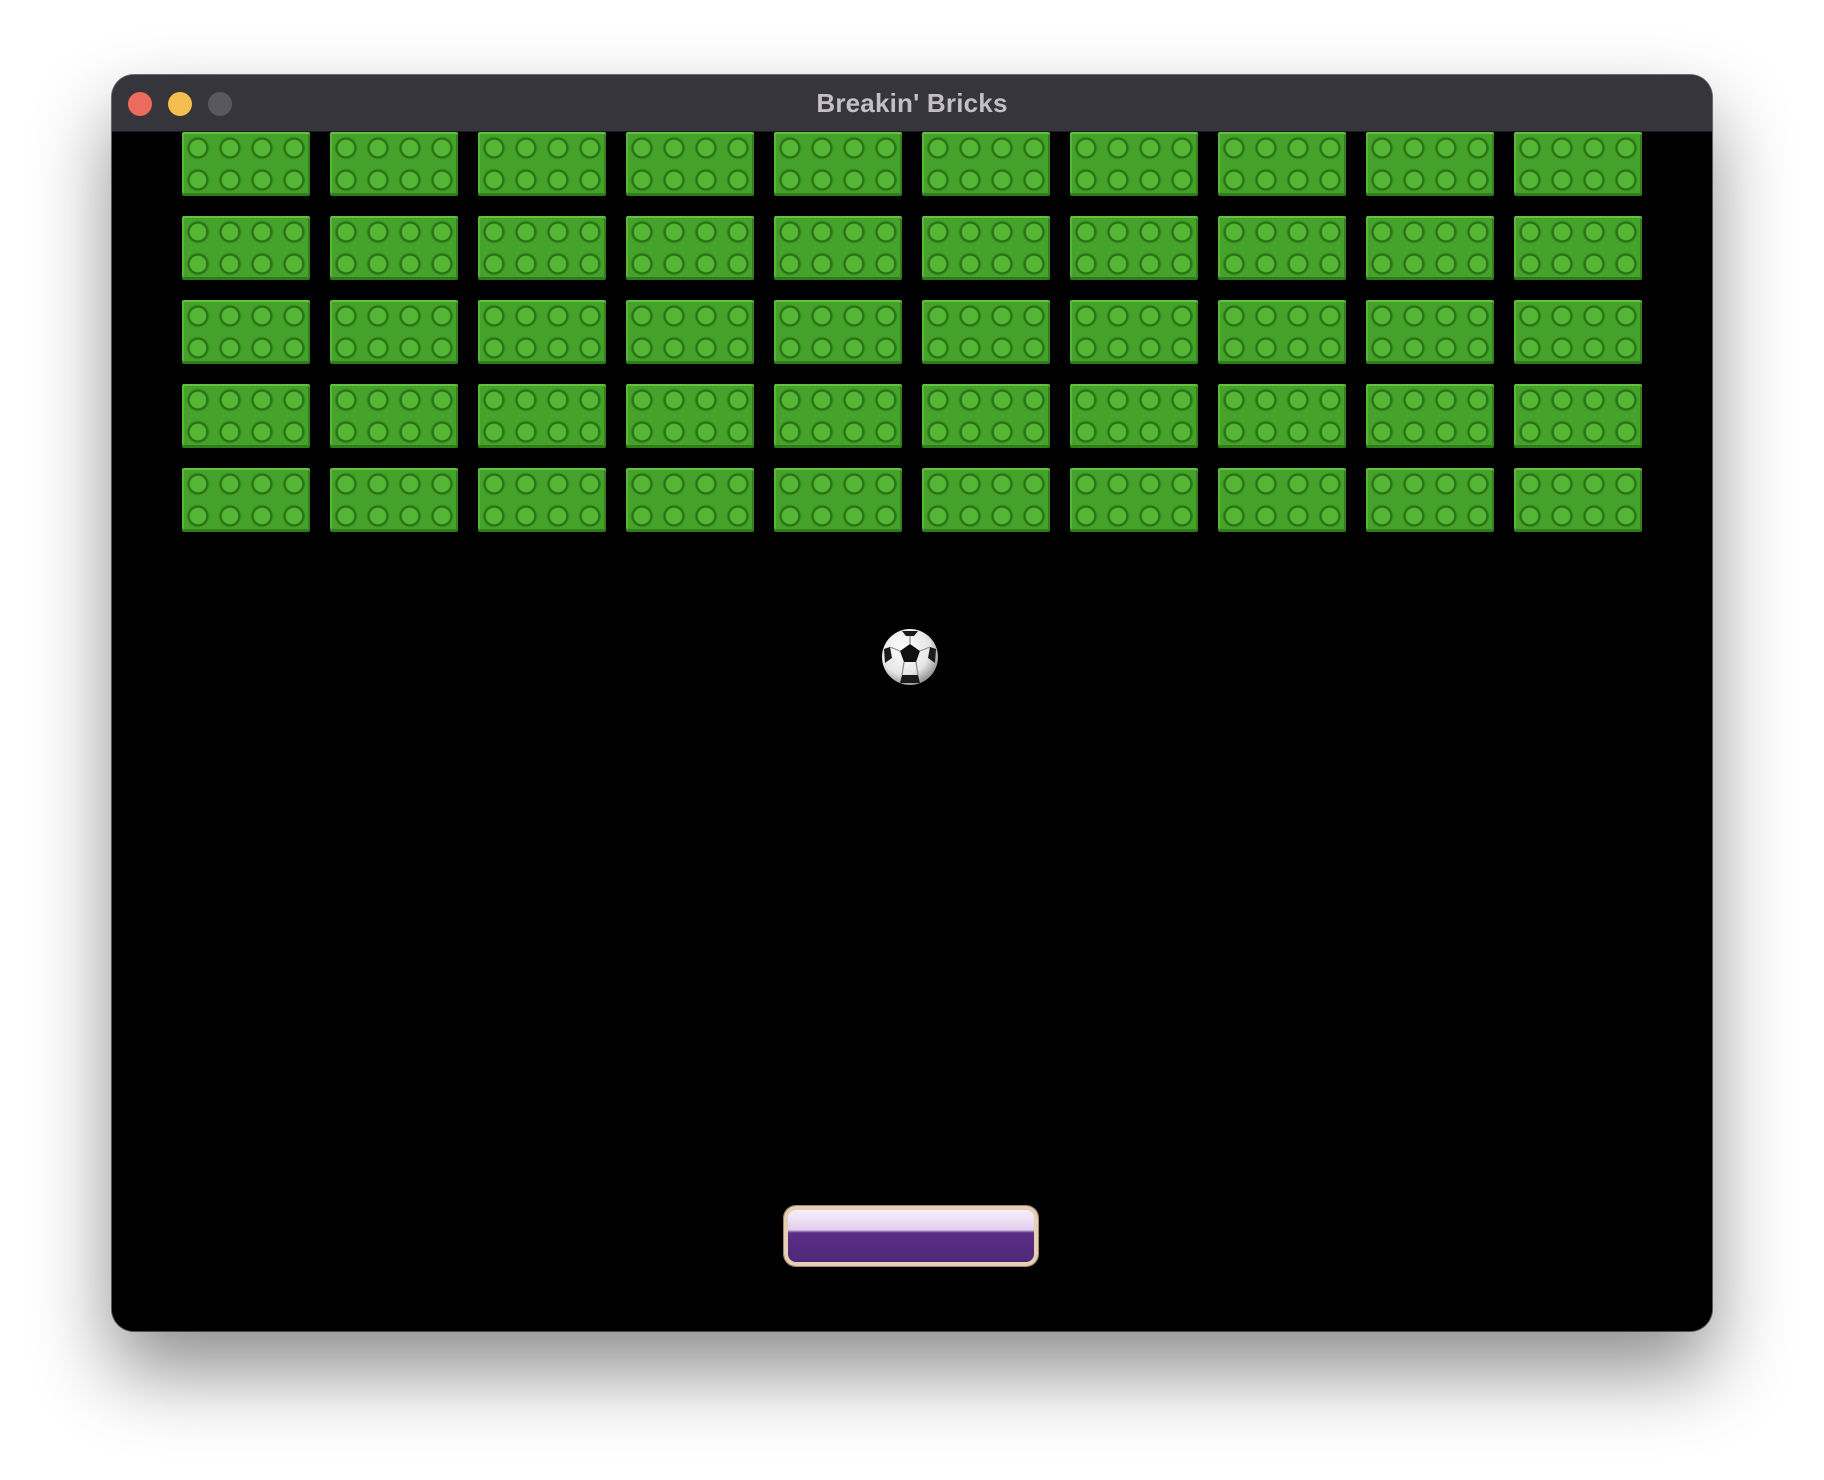 Image resolution: width=1824 pixels, height=1480 pixels. Describe the element at coordinates (911, 1236) in the screenshot. I see `paddle` at that location.